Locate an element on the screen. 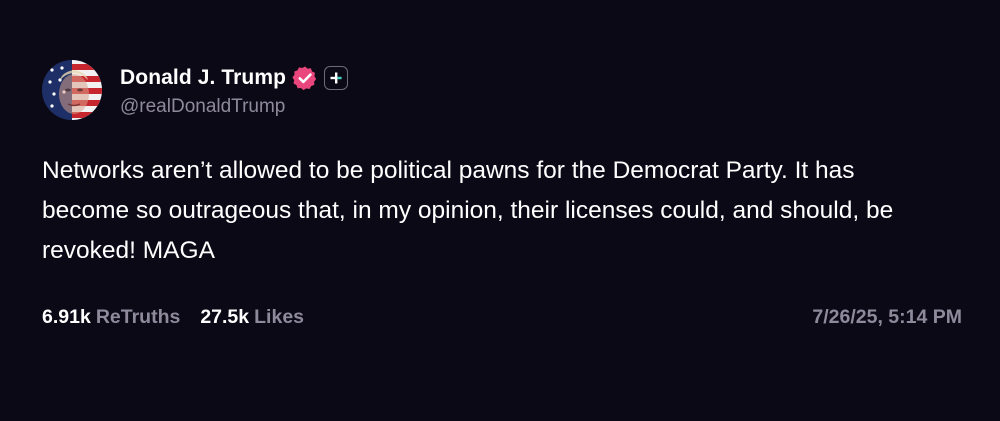 Image resolution: width=1000 pixels, height=421 pixels. retruths-label: ReTruths is located at coordinates (138, 317).